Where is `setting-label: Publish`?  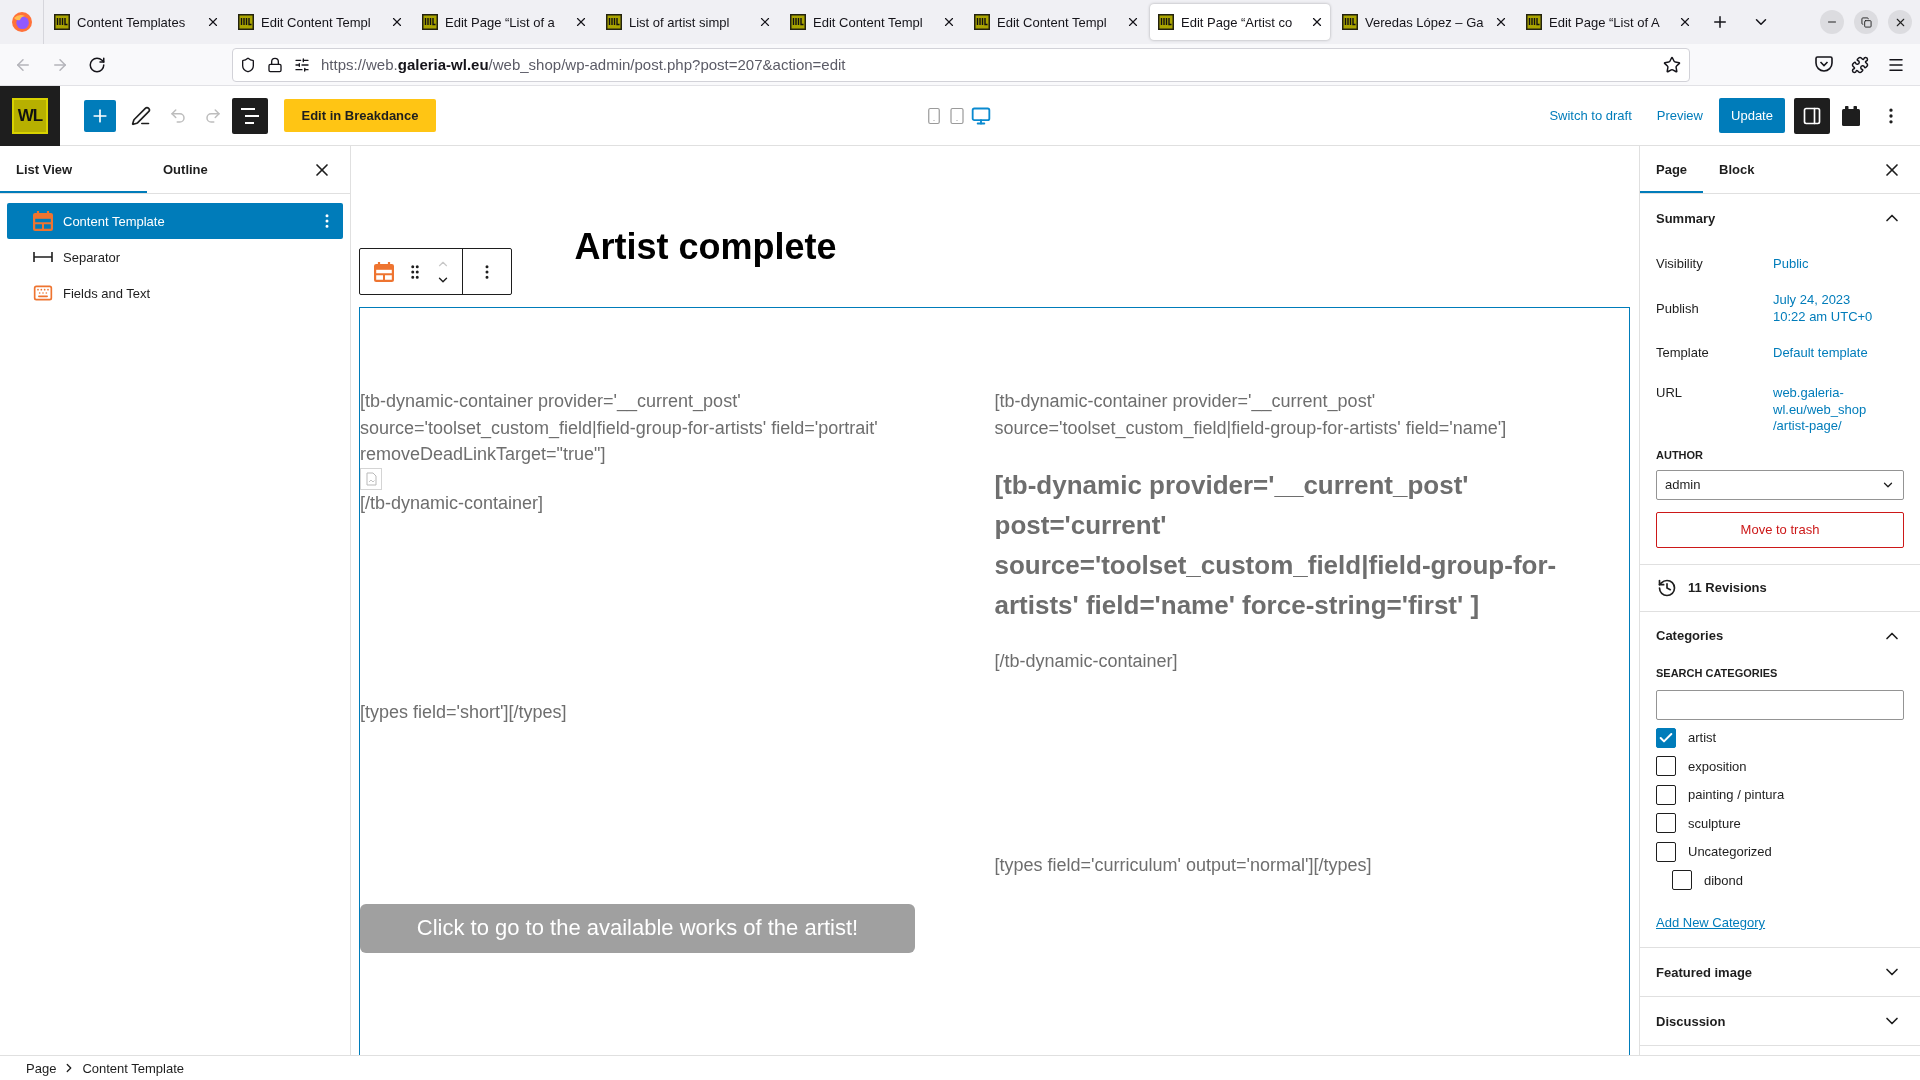
setting-label: Publish is located at coordinates (1678, 308).